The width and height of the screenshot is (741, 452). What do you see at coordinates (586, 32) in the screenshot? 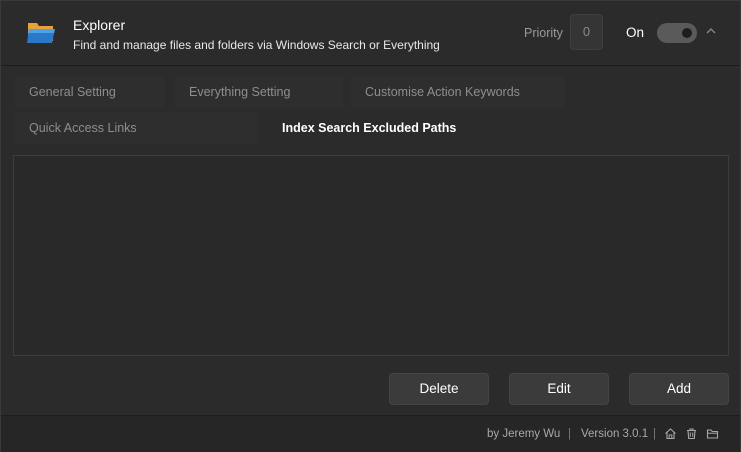
I see `priority-input: 0` at bounding box center [586, 32].